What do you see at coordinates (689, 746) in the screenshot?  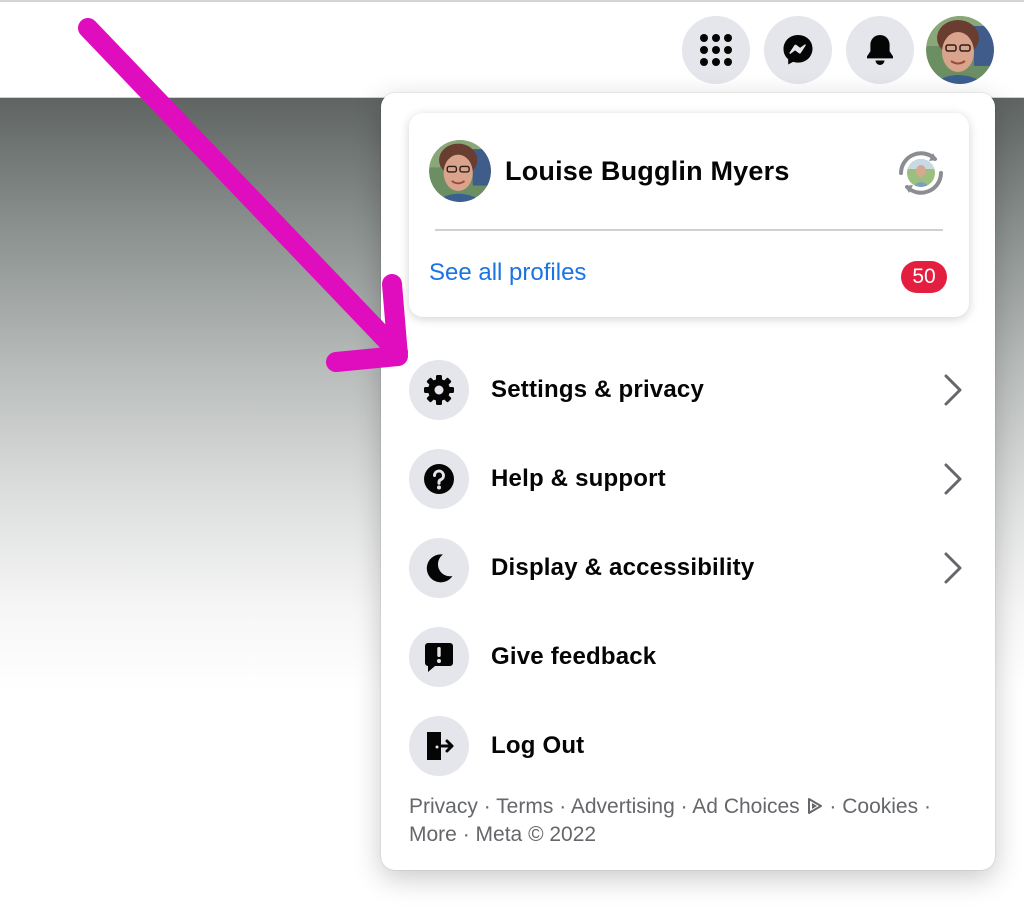 I see `menu-item-log-out: Log Out` at bounding box center [689, 746].